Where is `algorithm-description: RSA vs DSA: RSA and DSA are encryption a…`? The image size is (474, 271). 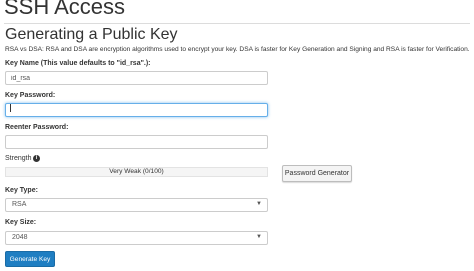 algorithm-description: RSA vs DSA: RSA and DSA are encryption a… is located at coordinates (237, 49).